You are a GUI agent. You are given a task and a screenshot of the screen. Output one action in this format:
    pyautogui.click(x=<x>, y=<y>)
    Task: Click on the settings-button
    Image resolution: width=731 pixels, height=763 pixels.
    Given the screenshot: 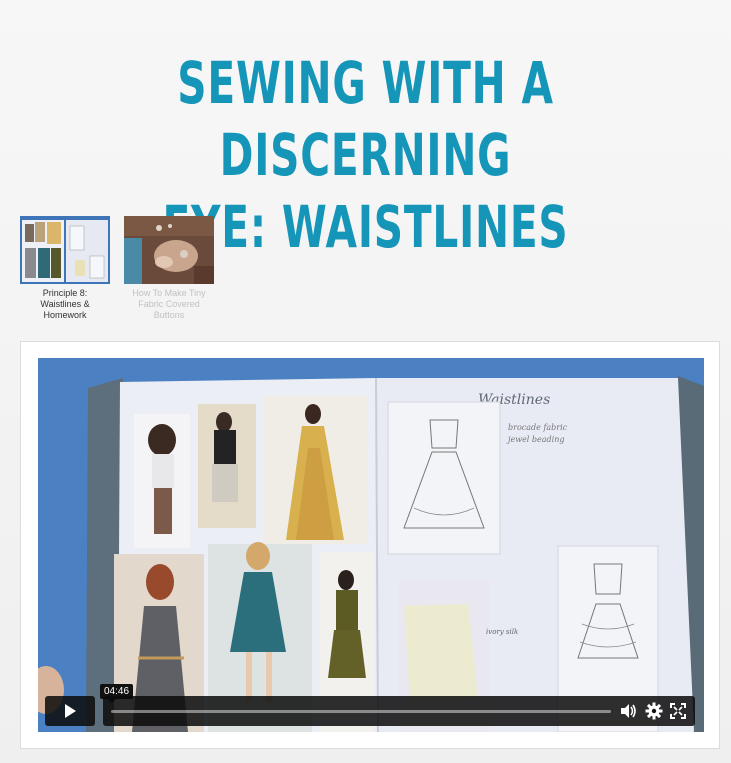 What is the action you would take?
    pyautogui.click(x=654, y=713)
    